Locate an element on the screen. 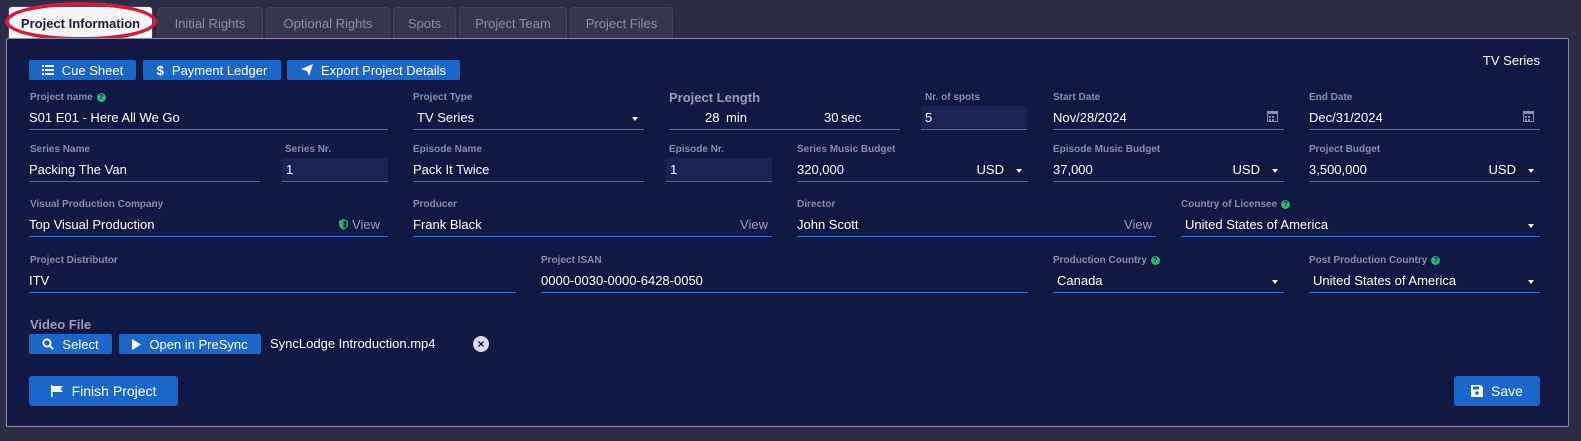 The height and width of the screenshot is (441, 1581). producer-label: Producer is located at coordinates (435, 204).